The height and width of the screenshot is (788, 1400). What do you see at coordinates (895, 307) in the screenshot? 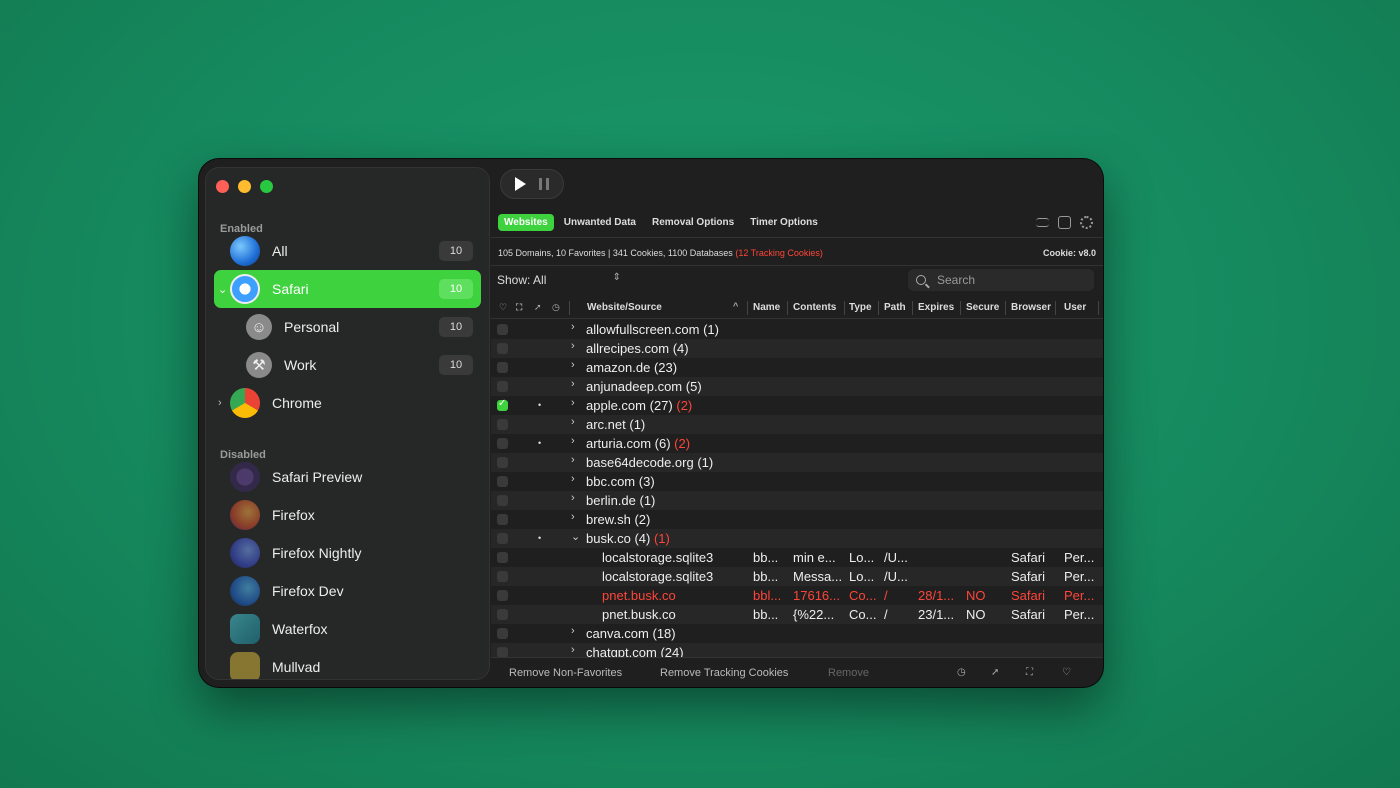
I see `column-path: Path` at bounding box center [895, 307].